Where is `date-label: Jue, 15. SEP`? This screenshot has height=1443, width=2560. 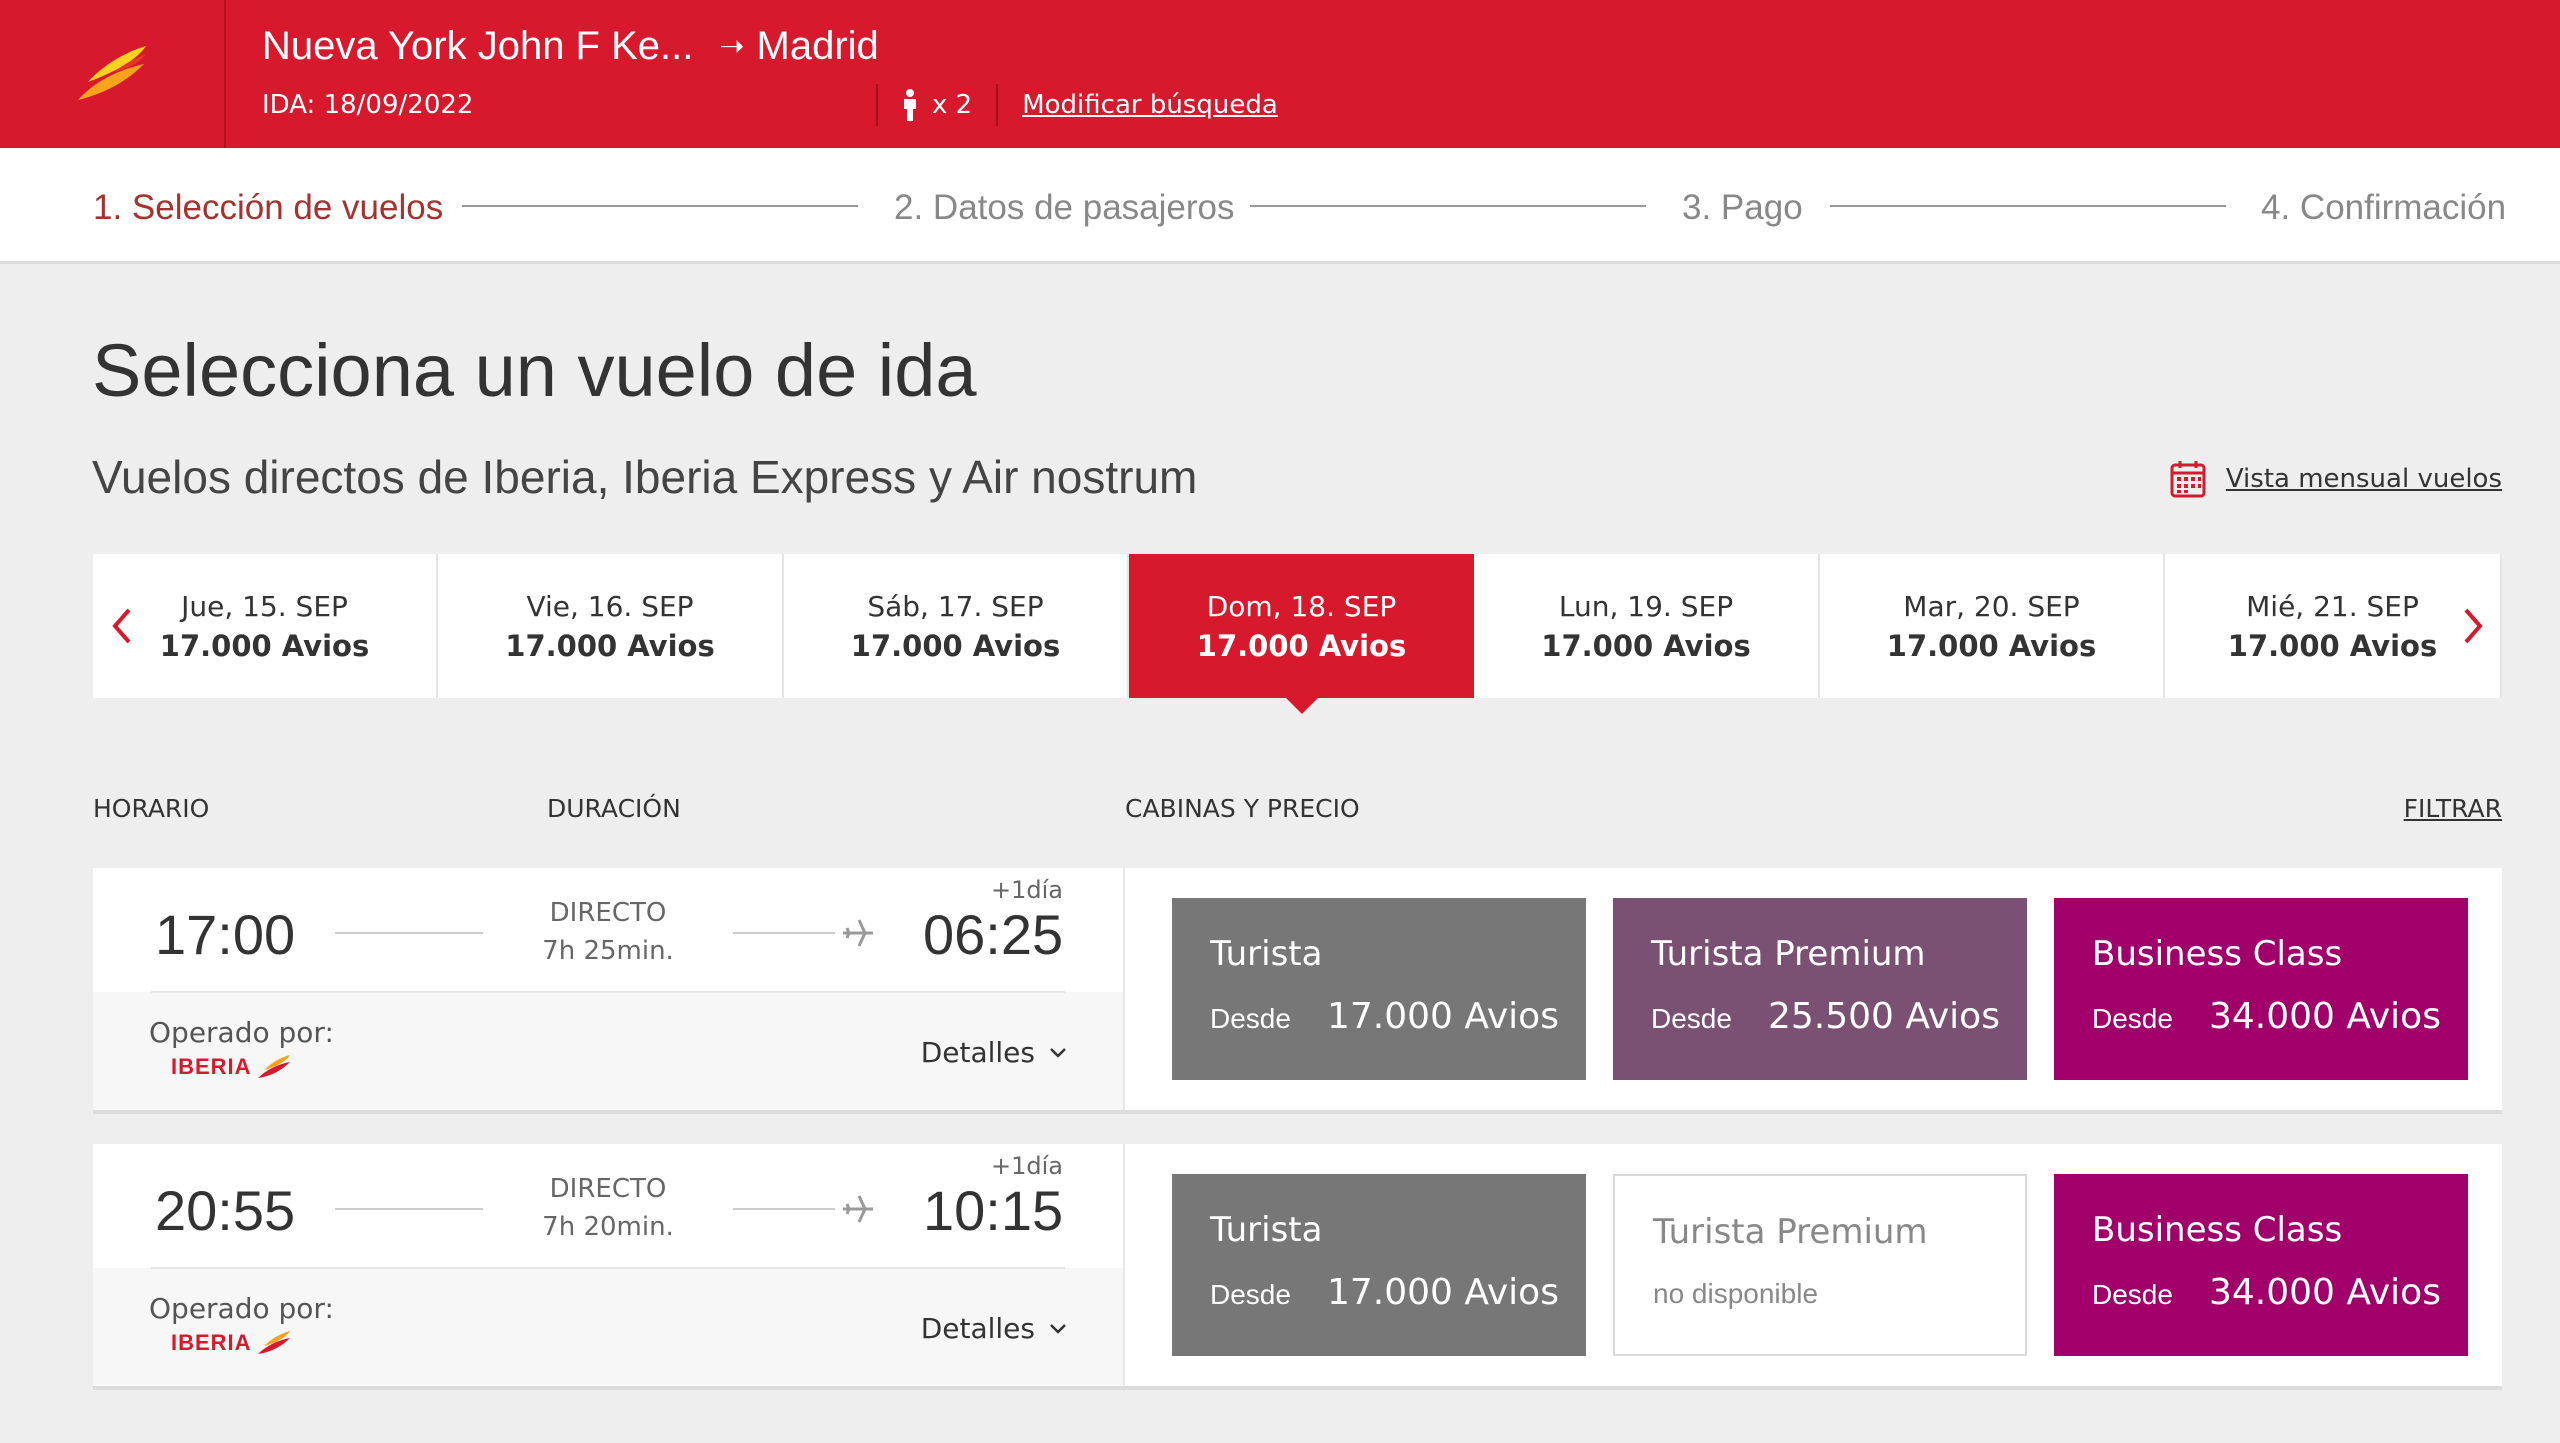 date-label: Jue, 15. SEP is located at coordinates (264, 606).